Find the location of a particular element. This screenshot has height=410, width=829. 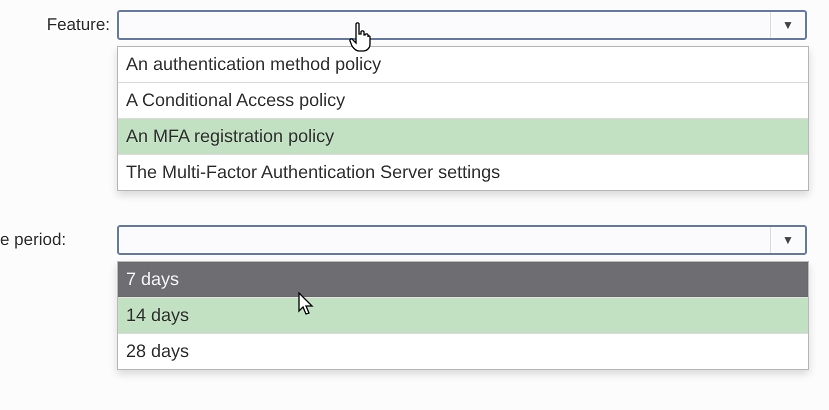

dropdown-option: An authentication method policy is located at coordinates (463, 65).